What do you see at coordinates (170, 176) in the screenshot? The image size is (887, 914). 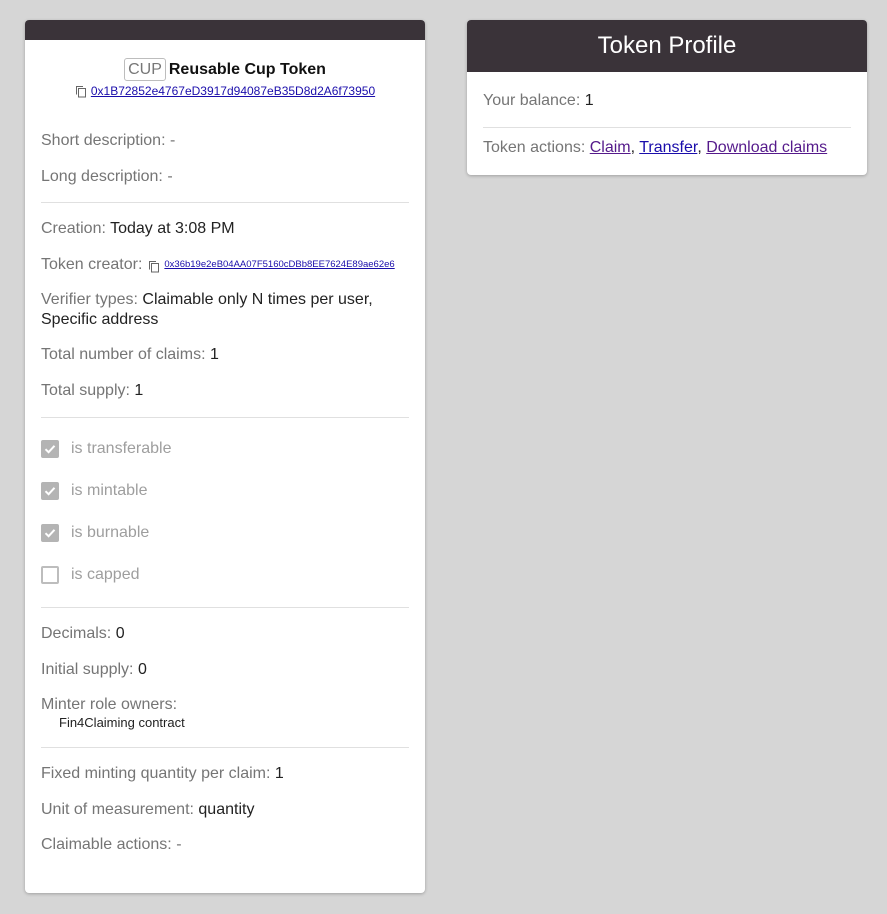 I see `long-description-value: -` at bounding box center [170, 176].